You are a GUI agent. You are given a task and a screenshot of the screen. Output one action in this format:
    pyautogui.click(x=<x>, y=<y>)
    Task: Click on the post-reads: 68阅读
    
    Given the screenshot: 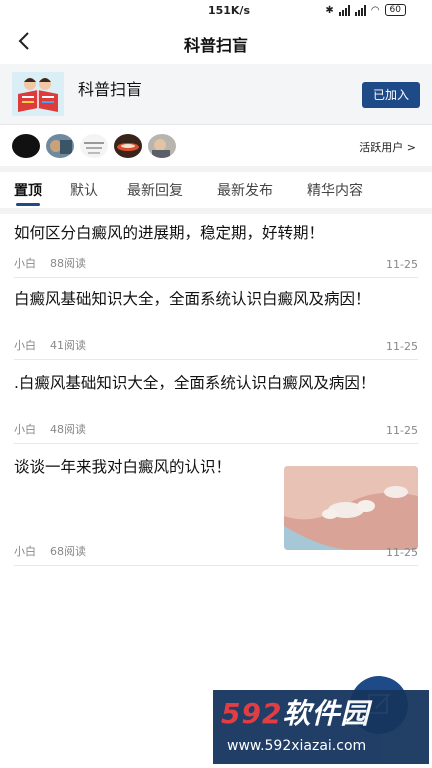 What is the action you would take?
    pyautogui.click(x=68, y=551)
    